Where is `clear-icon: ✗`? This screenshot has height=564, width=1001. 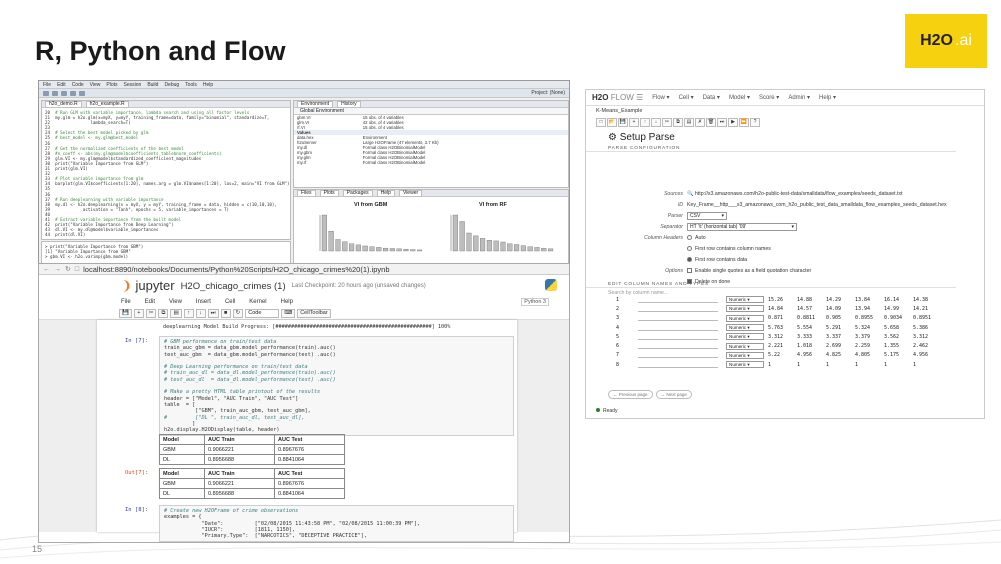
clear-icon: ✗ is located at coordinates (700, 122).